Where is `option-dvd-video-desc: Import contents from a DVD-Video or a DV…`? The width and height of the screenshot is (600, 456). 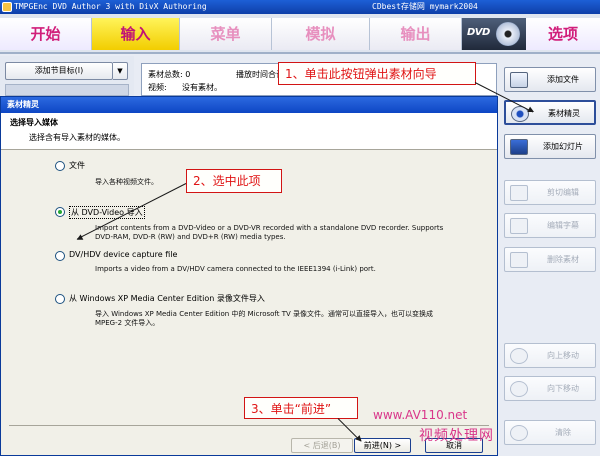 option-dvd-video-desc: Import contents from a DVD-Video or a DV… is located at coordinates (269, 232).